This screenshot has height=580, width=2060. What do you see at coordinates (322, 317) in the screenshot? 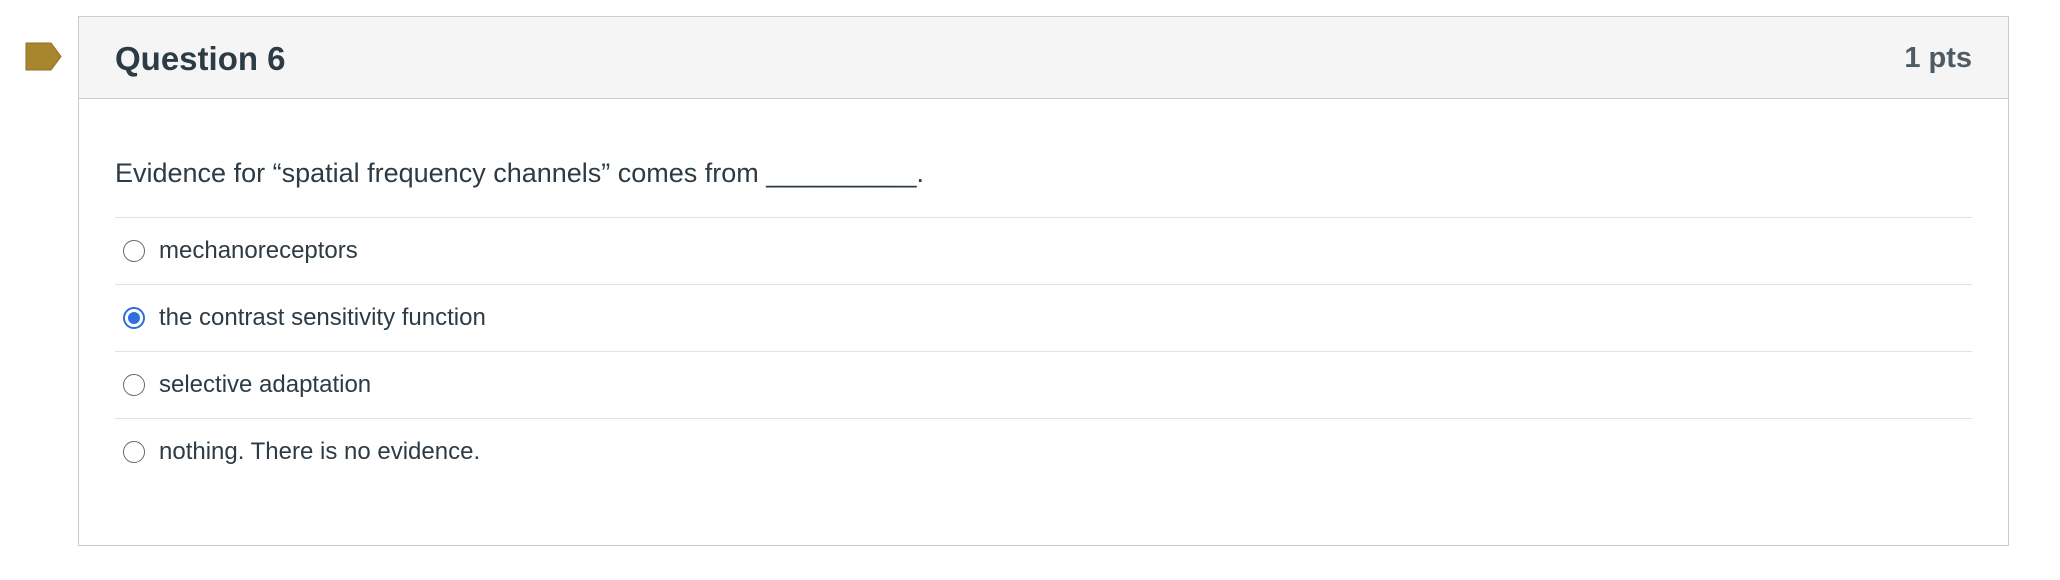
I see `answer-label: the contrast sensitivity function` at bounding box center [322, 317].